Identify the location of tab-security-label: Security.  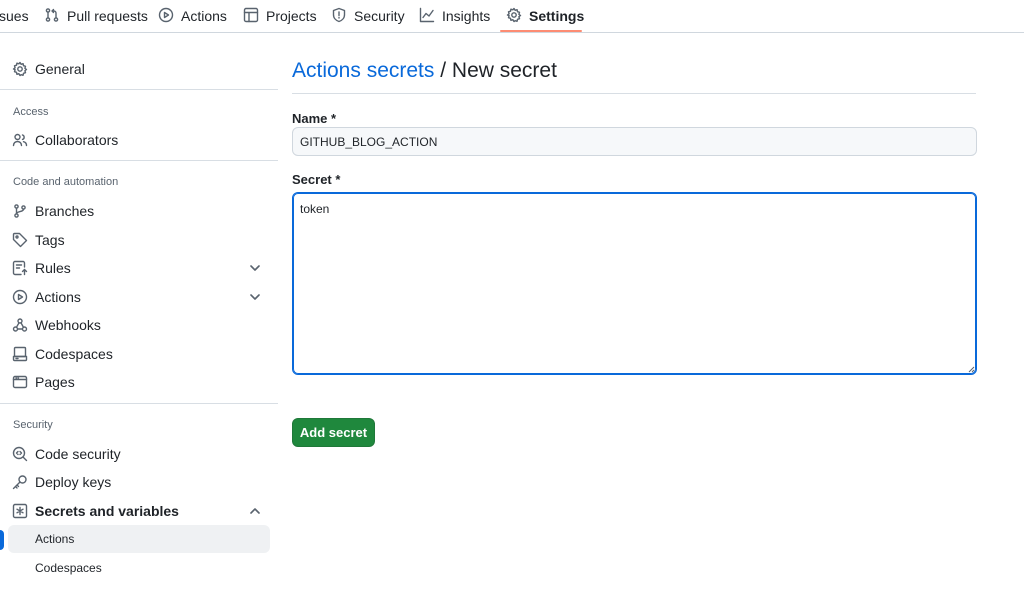
(379, 16).